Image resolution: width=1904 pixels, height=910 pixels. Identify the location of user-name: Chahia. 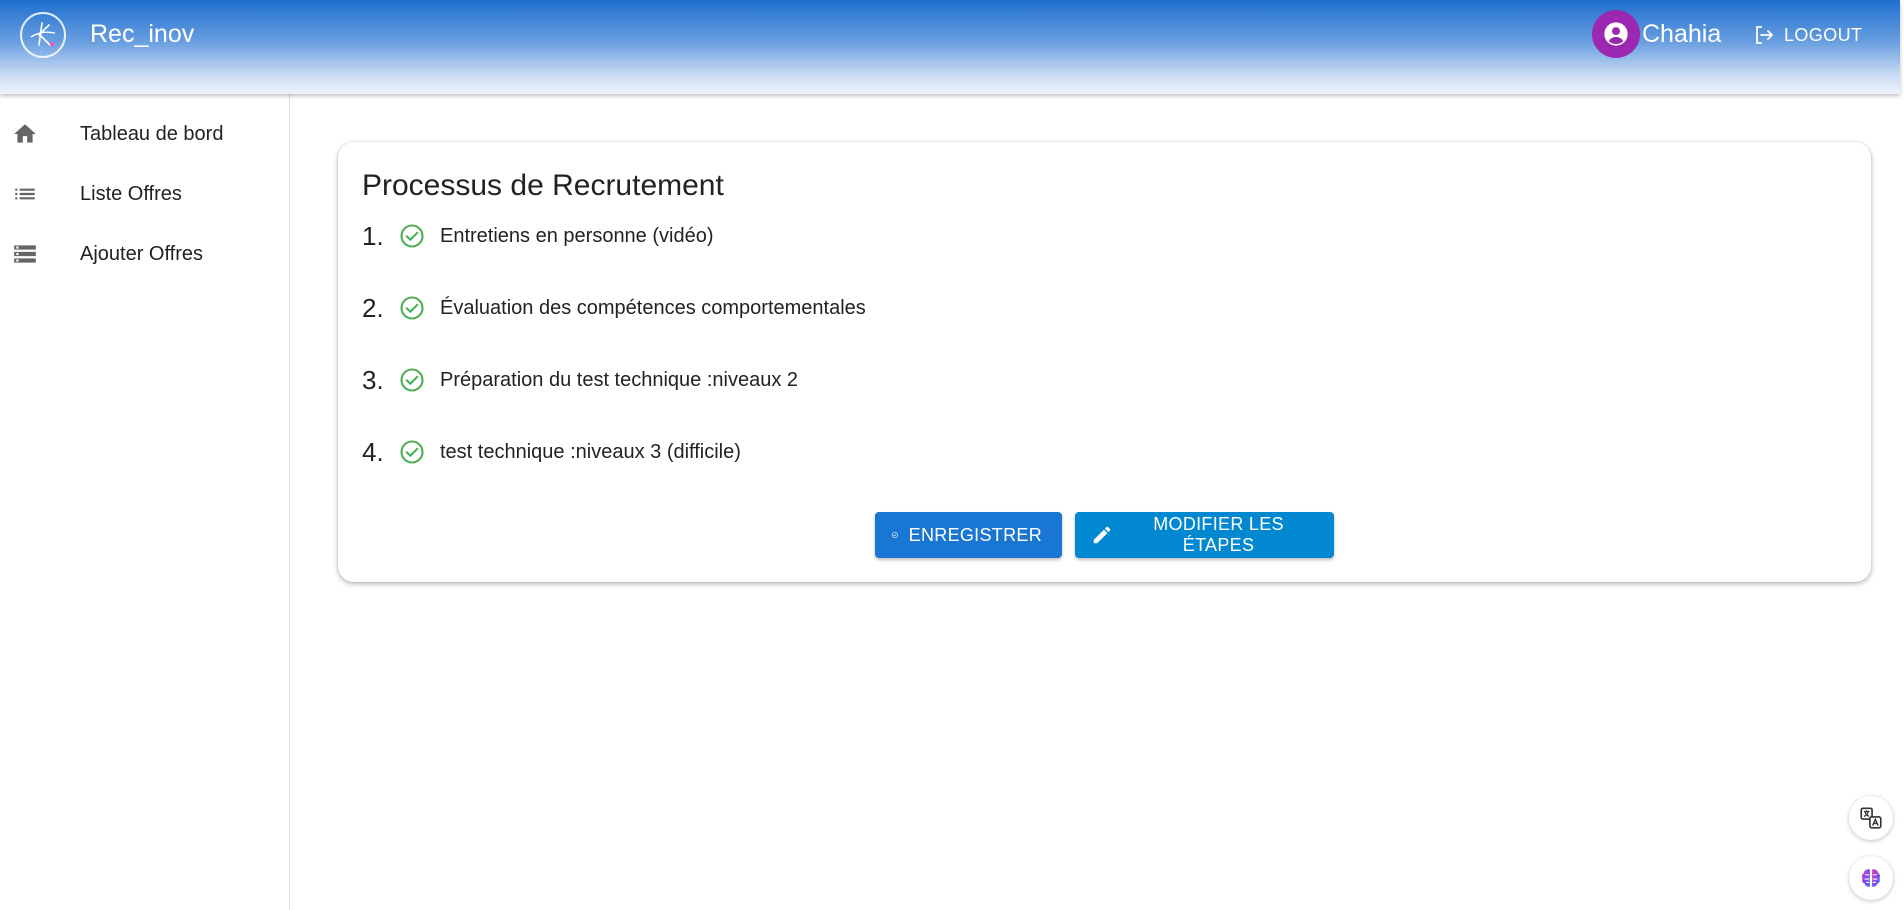
(1681, 34).